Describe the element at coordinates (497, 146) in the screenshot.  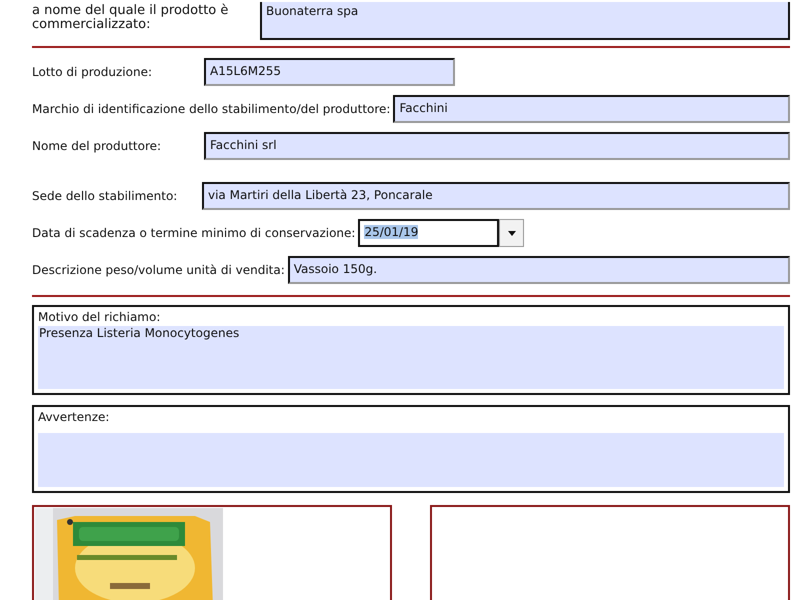
I see `input-field: Facchini srl` at that location.